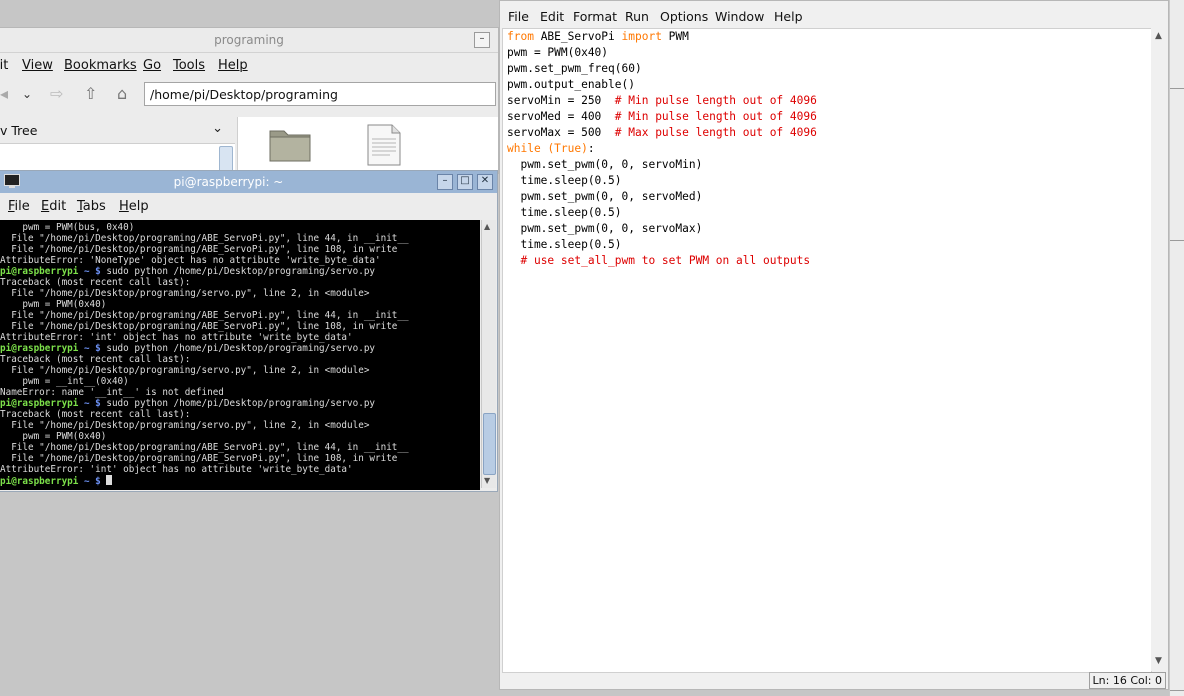  What do you see at coordinates (233, 65) in the screenshot?
I see `menu-help: Help` at bounding box center [233, 65].